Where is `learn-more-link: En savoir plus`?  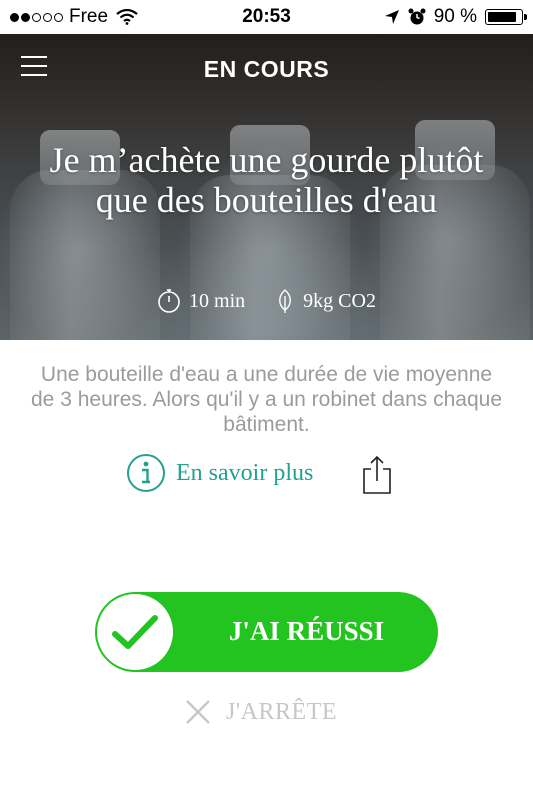 learn-more-link: En savoir plus is located at coordinates (219, 473).